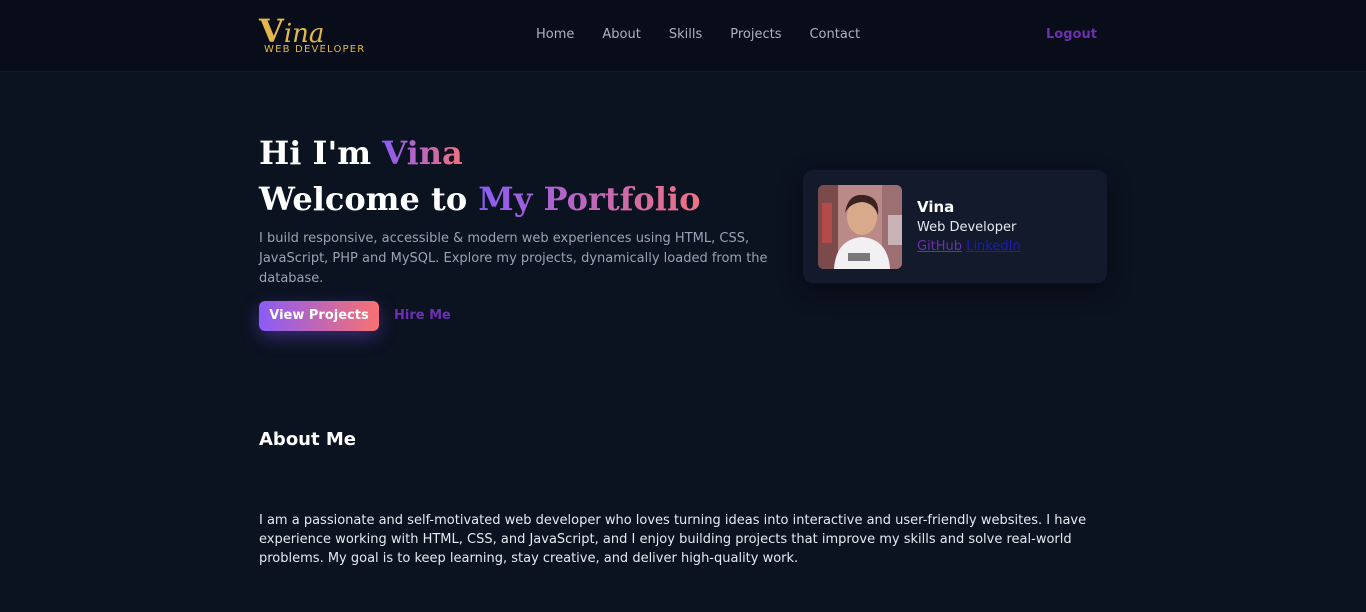  What do you see at coordinates (314, 36) in the screenshot?
I see `brand-logo: Vina WEB DEVELOPER` at bounding box center [314, 36].